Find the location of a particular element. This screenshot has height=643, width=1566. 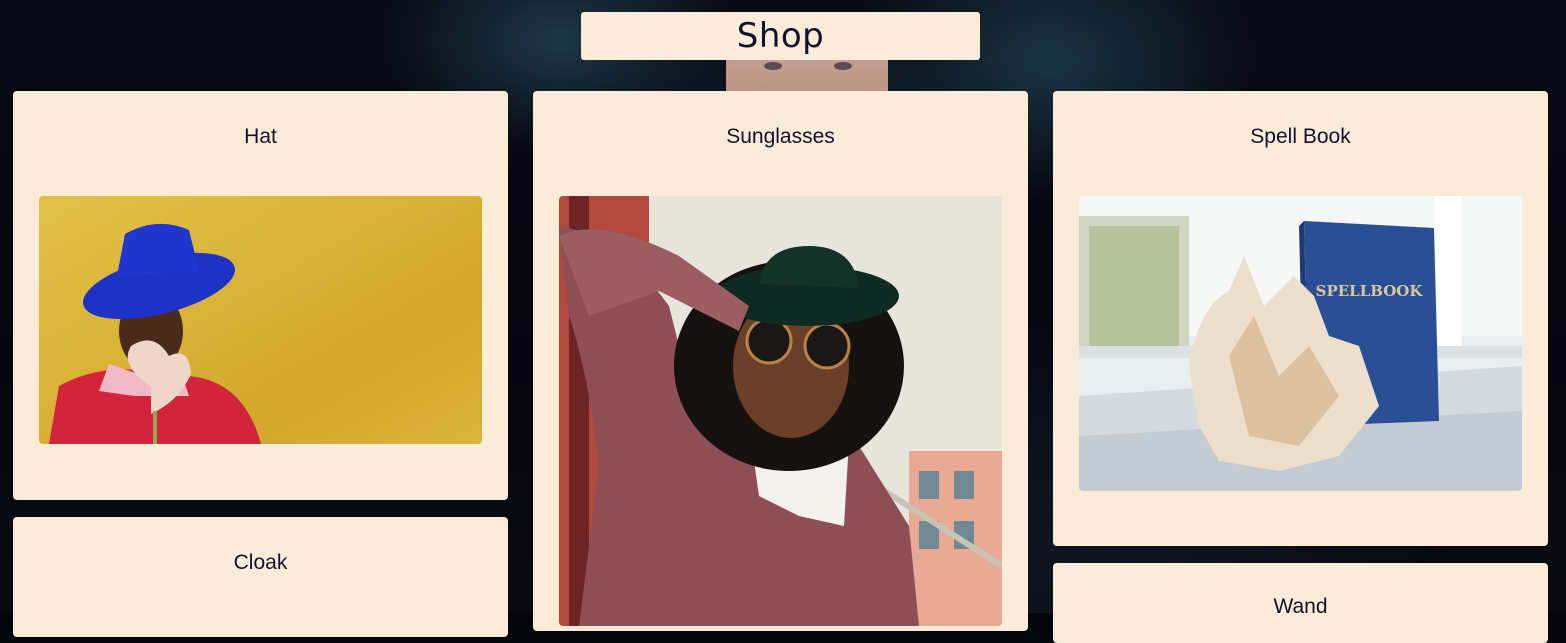

page-title: Shop is located at coordinates (780, 36).